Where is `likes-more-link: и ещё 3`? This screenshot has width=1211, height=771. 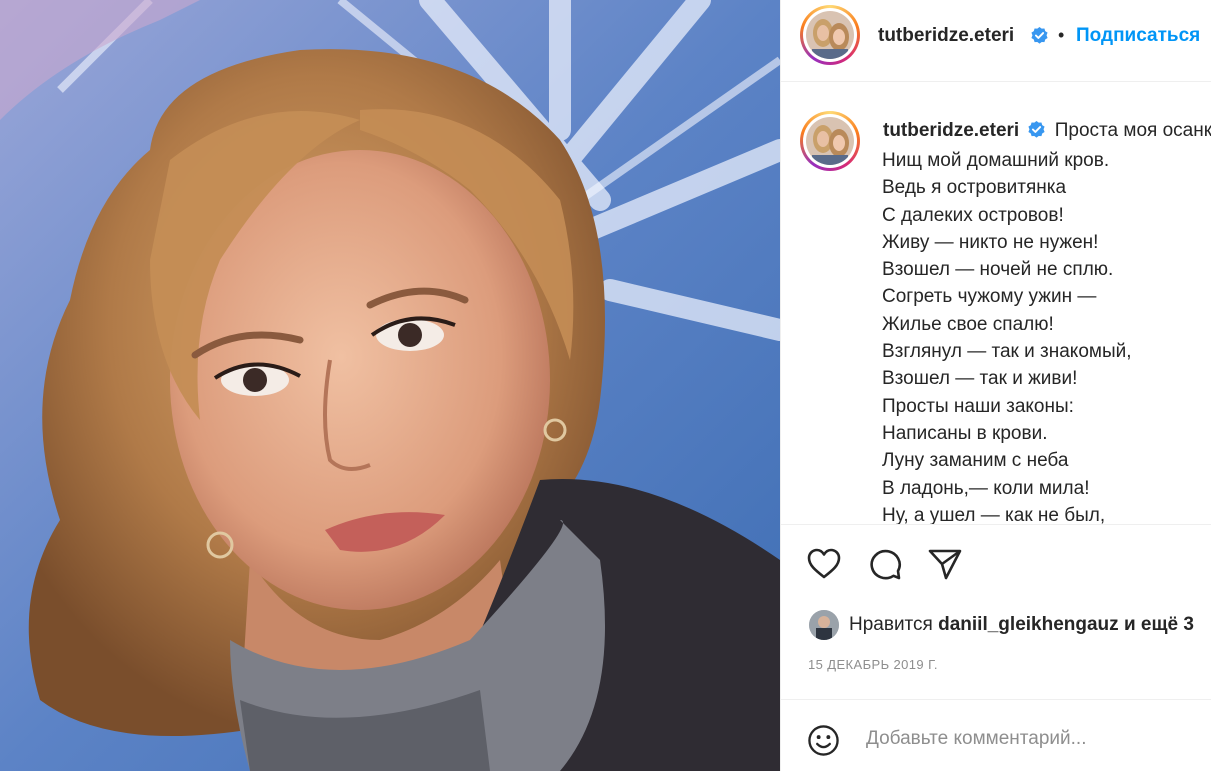 likes-more-link: и ещё 3 is located at coordinates (1159, 624).